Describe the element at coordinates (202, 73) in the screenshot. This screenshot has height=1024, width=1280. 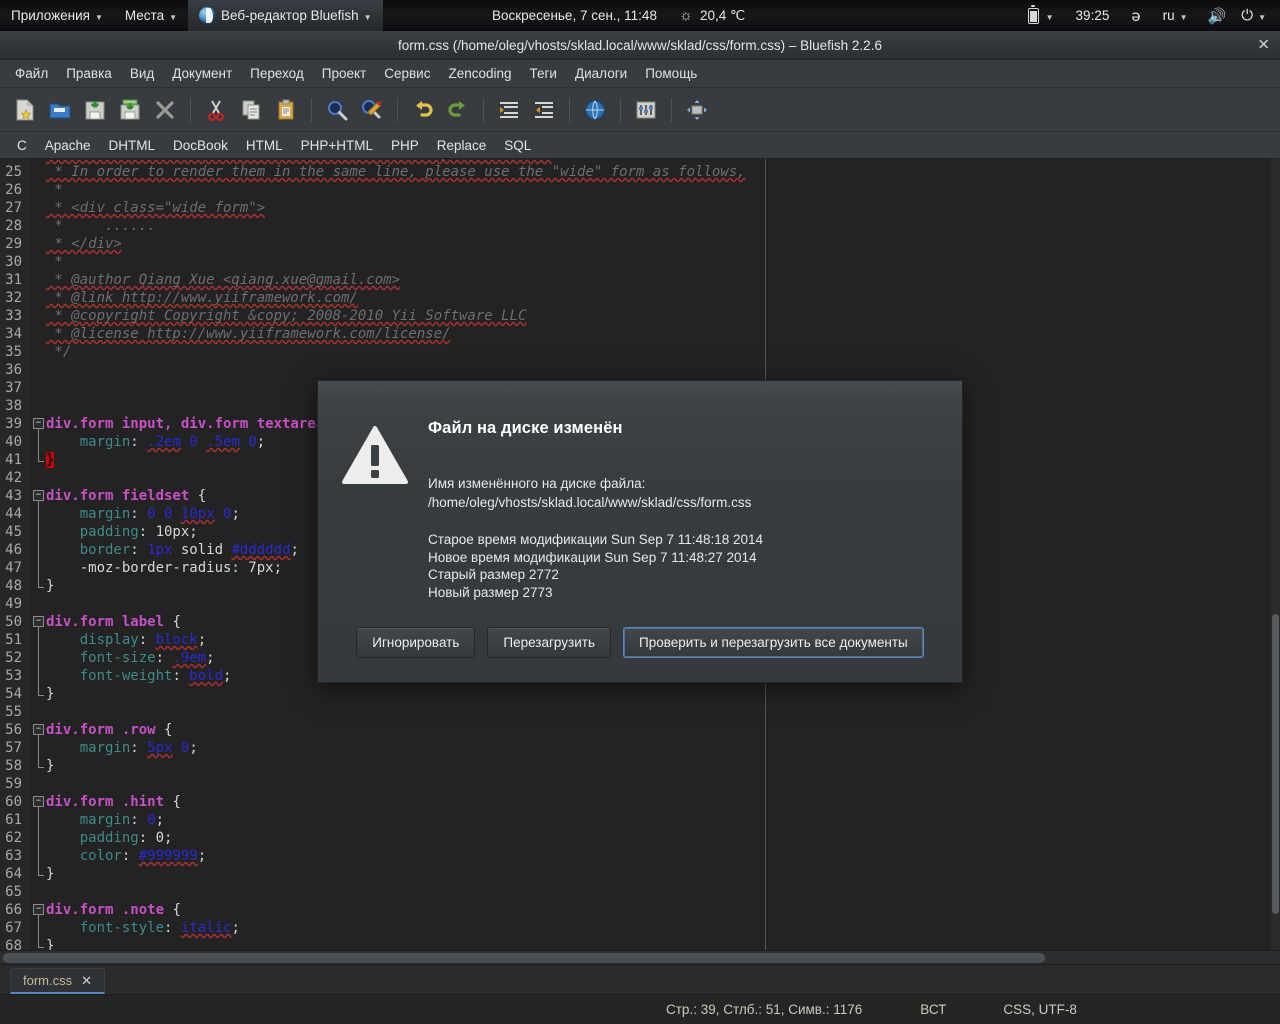
I see `menu-document: Документ` at that location.